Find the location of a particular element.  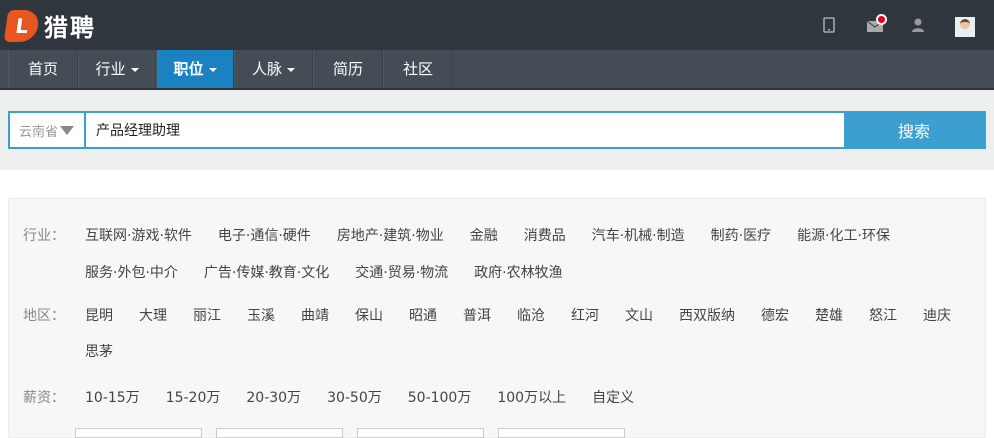

filter-option: 10-15万 is located at coordinates (112, 397).